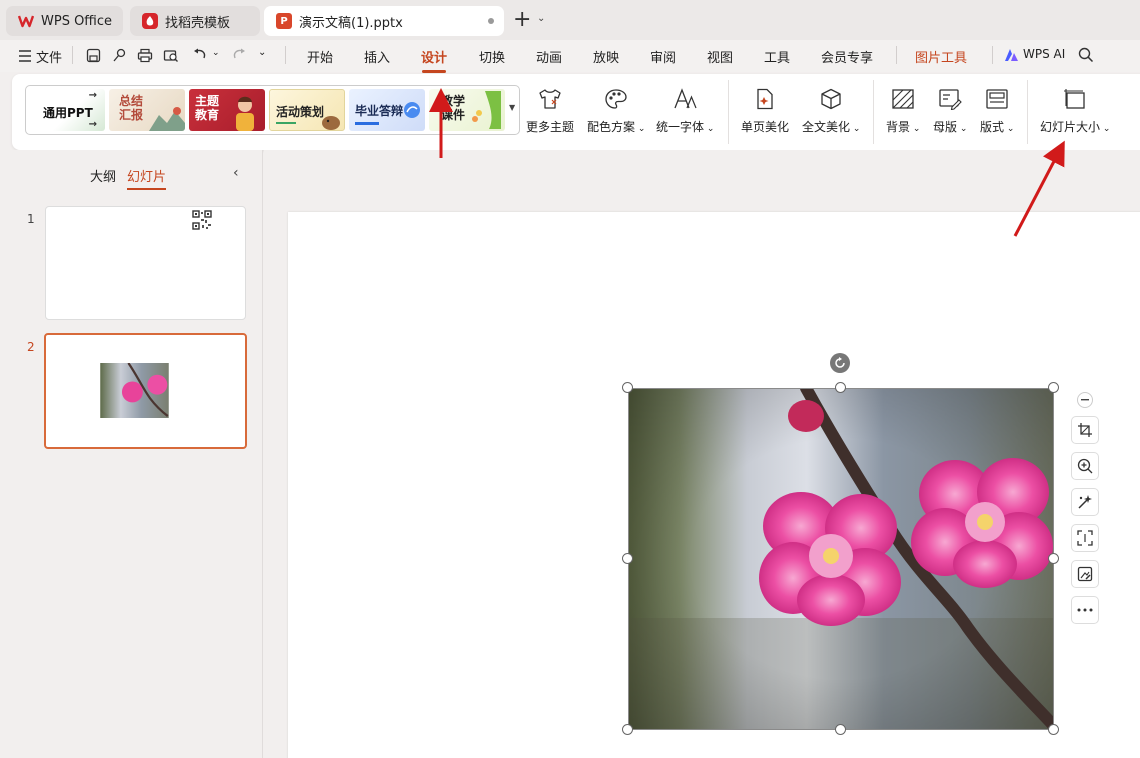 The height and width of the screenshot is (758, 1140). I want to click on menu-insert: 插入, so click(377, 56).